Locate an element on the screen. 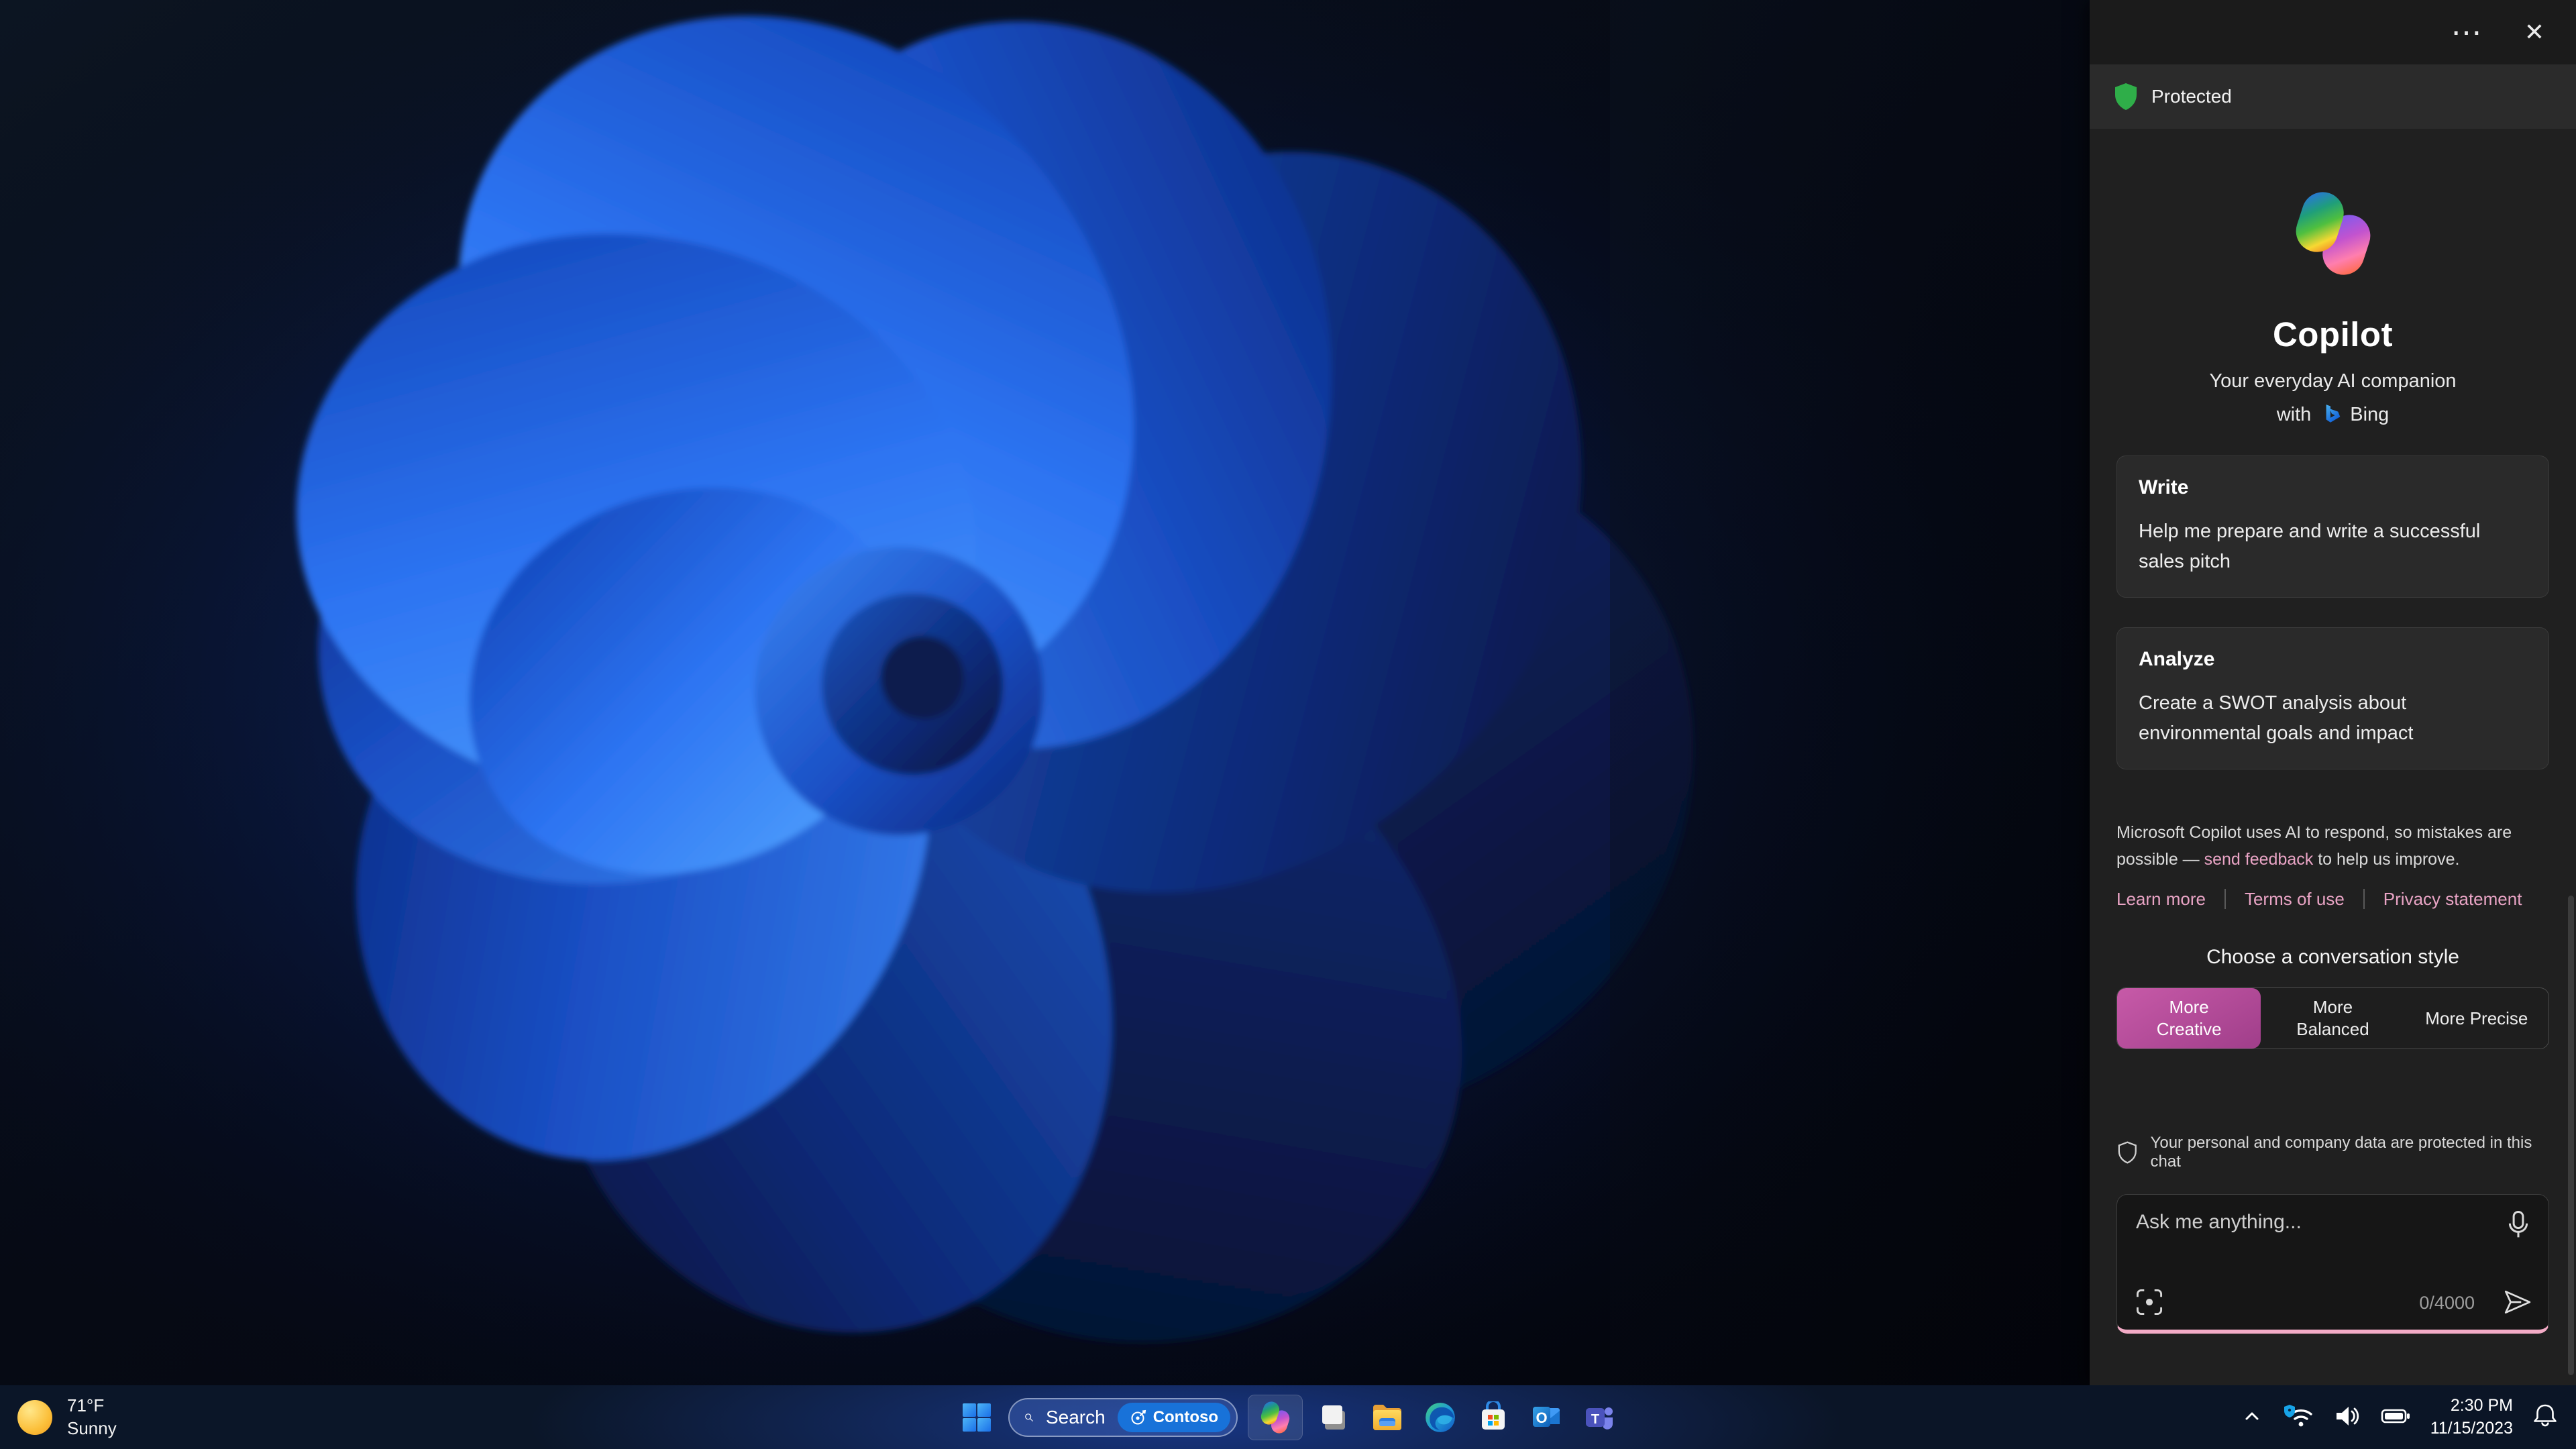  card-title: Write is located at coordinates (2164, 487).